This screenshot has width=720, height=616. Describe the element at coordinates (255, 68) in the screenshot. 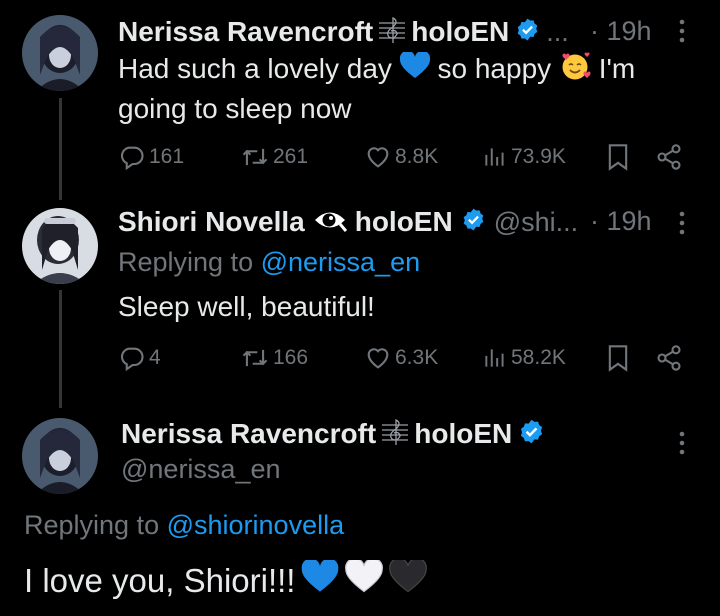

I see `tweet-text-part: Had such a lovely day` at that location.